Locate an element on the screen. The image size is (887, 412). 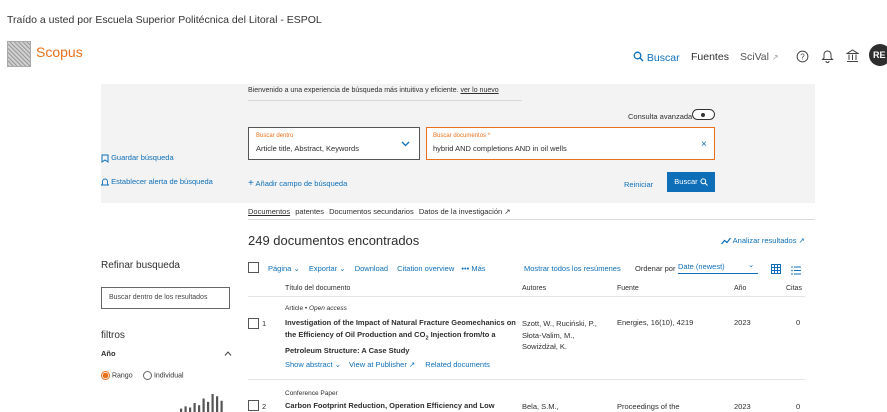
page-menu: Página ⌄ is located at coordinates (284, 268).